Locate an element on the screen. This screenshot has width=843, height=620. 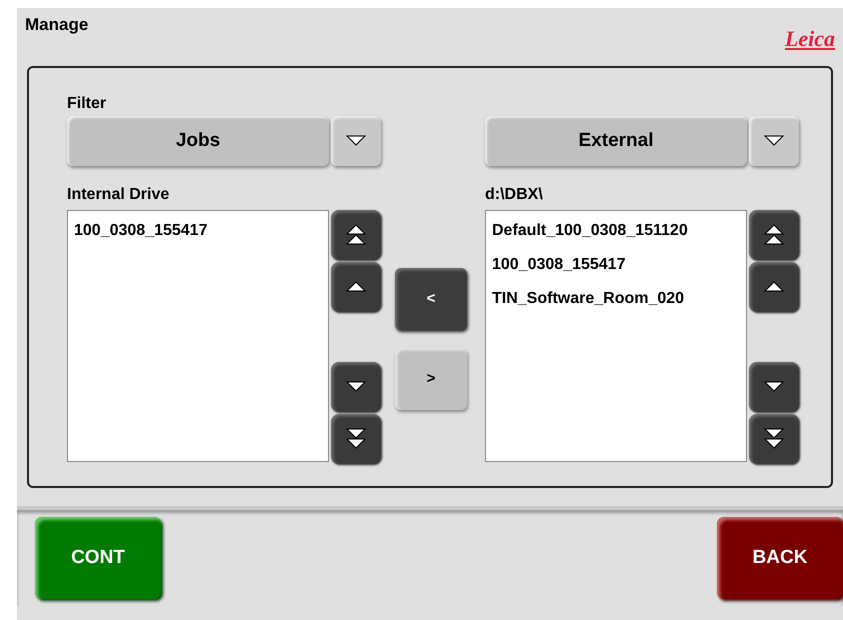
list-label: Internal Drive is located at coordinates (118, 195).